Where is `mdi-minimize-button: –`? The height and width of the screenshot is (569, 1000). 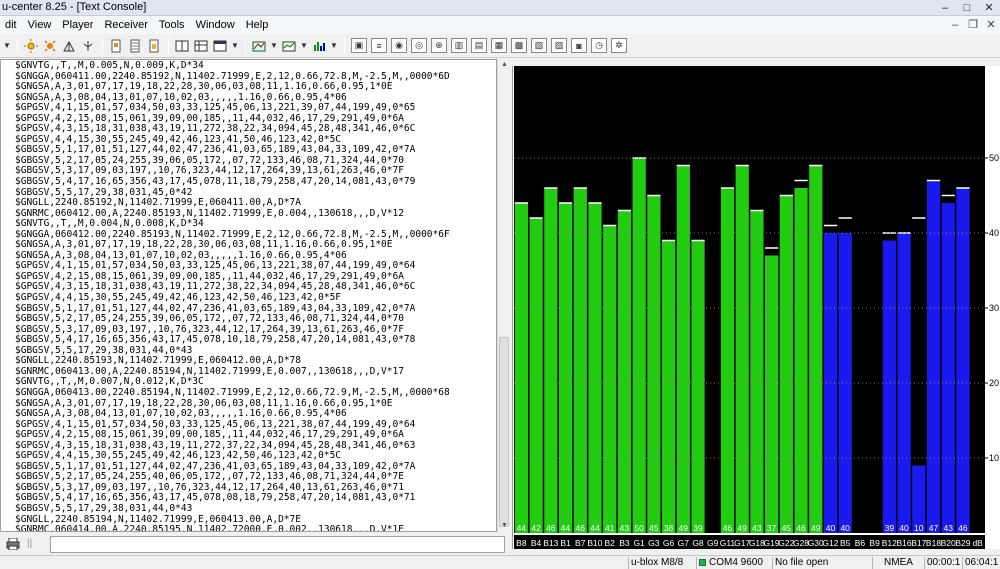 mdi-minimize-button: – is located at coordinates (955, 25).